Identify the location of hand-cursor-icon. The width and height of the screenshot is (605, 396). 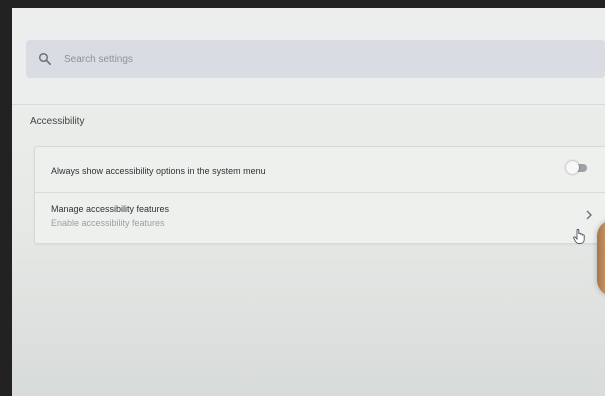
(580, 236).